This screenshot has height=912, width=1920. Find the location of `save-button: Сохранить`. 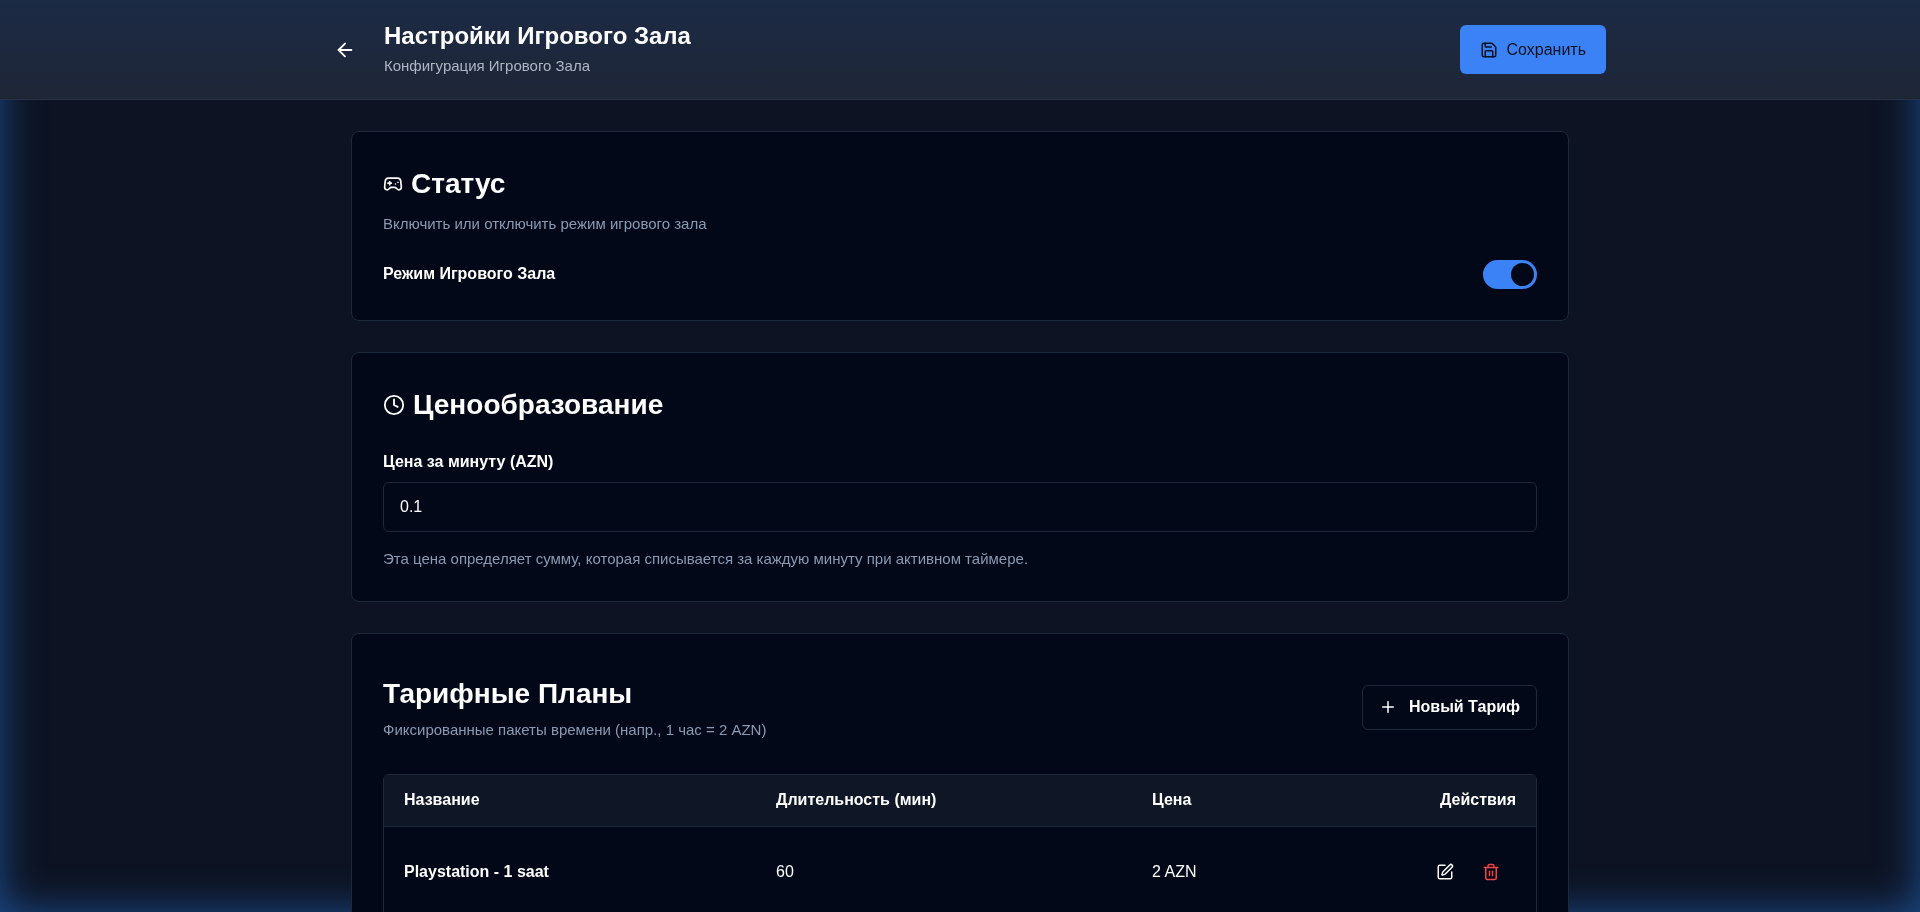

save-button: Сохранить is located at coordinates (1533, 49).